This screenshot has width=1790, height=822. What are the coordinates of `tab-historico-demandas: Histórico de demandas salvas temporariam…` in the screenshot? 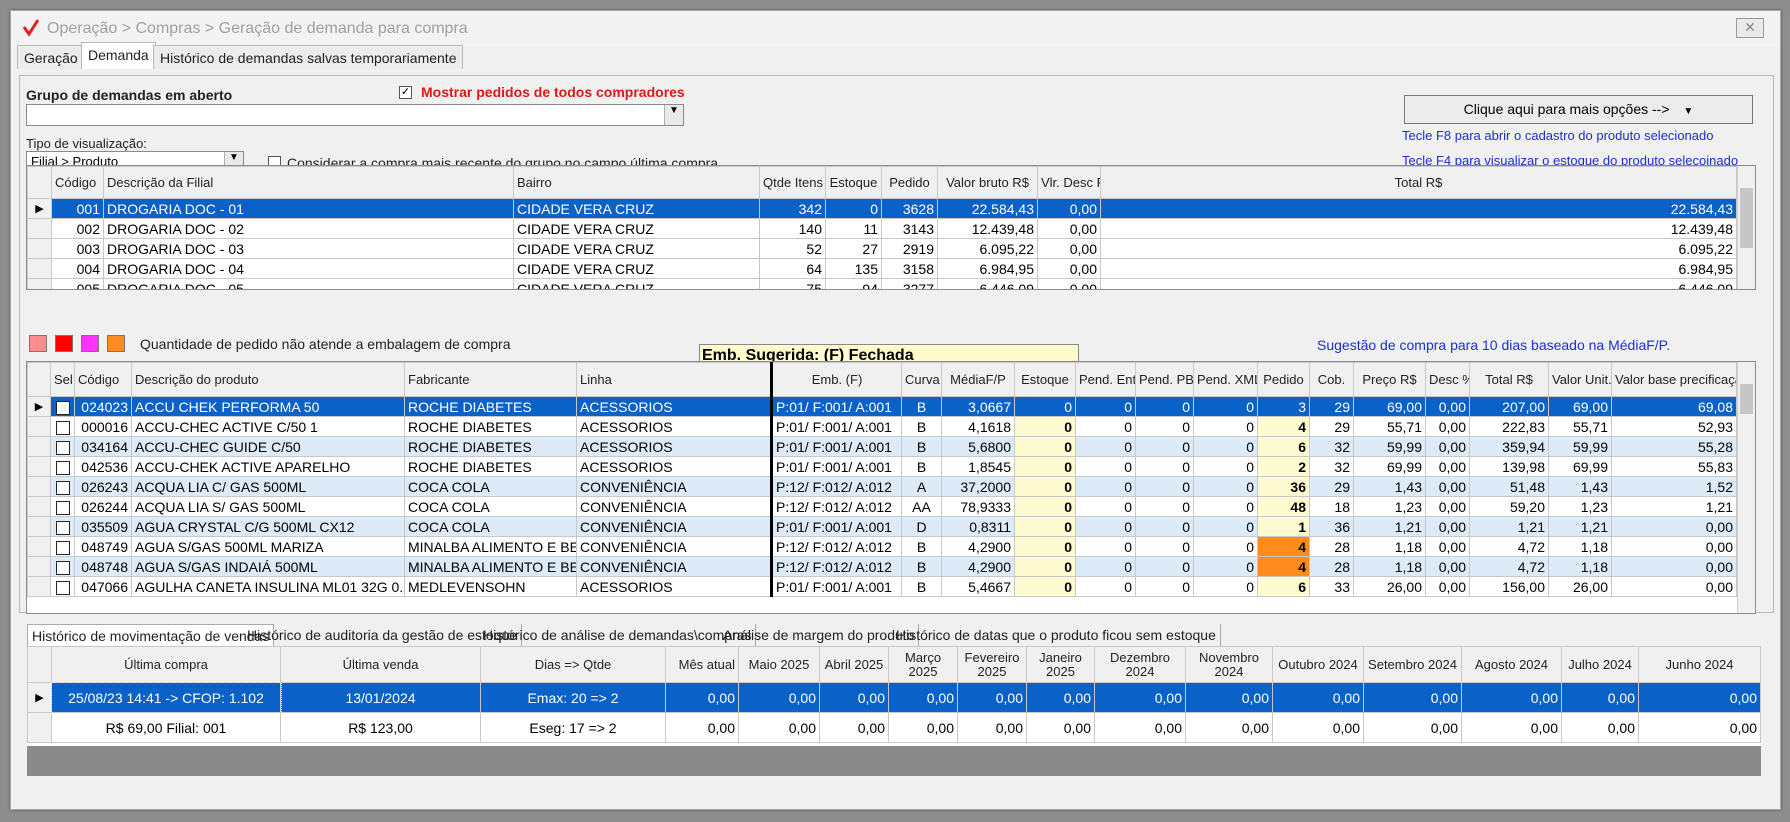 It's located at (308, 57).